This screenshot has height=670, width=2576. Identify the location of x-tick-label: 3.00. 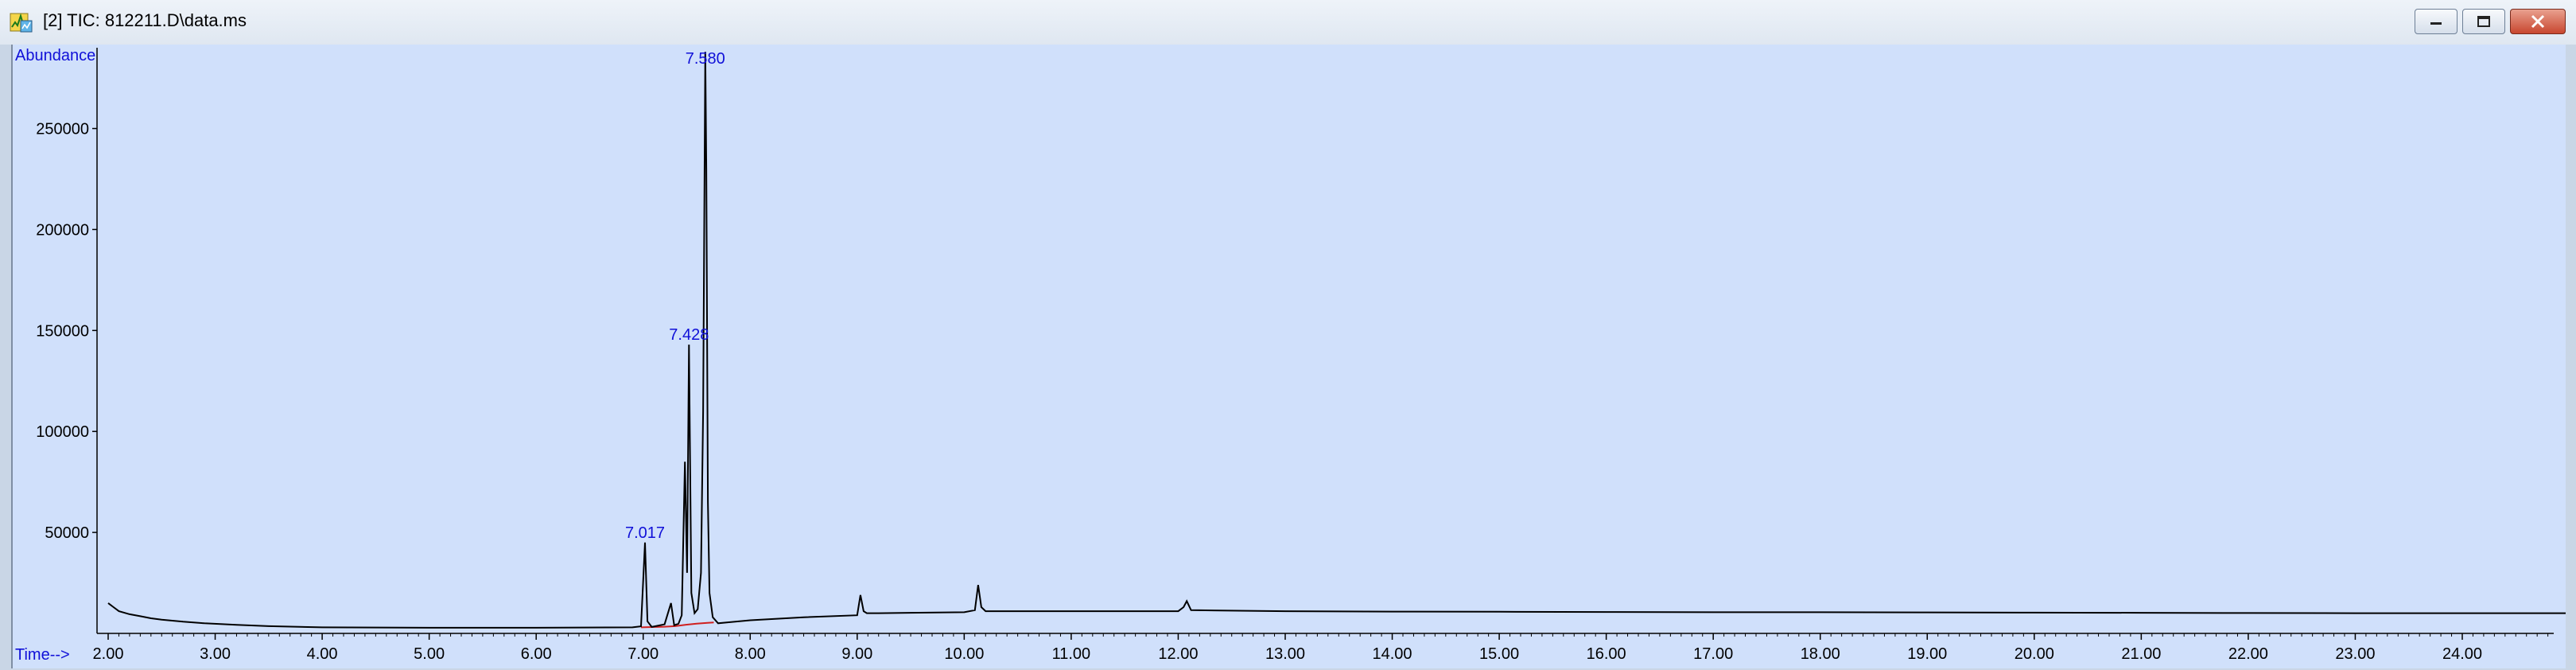
(215, 654).